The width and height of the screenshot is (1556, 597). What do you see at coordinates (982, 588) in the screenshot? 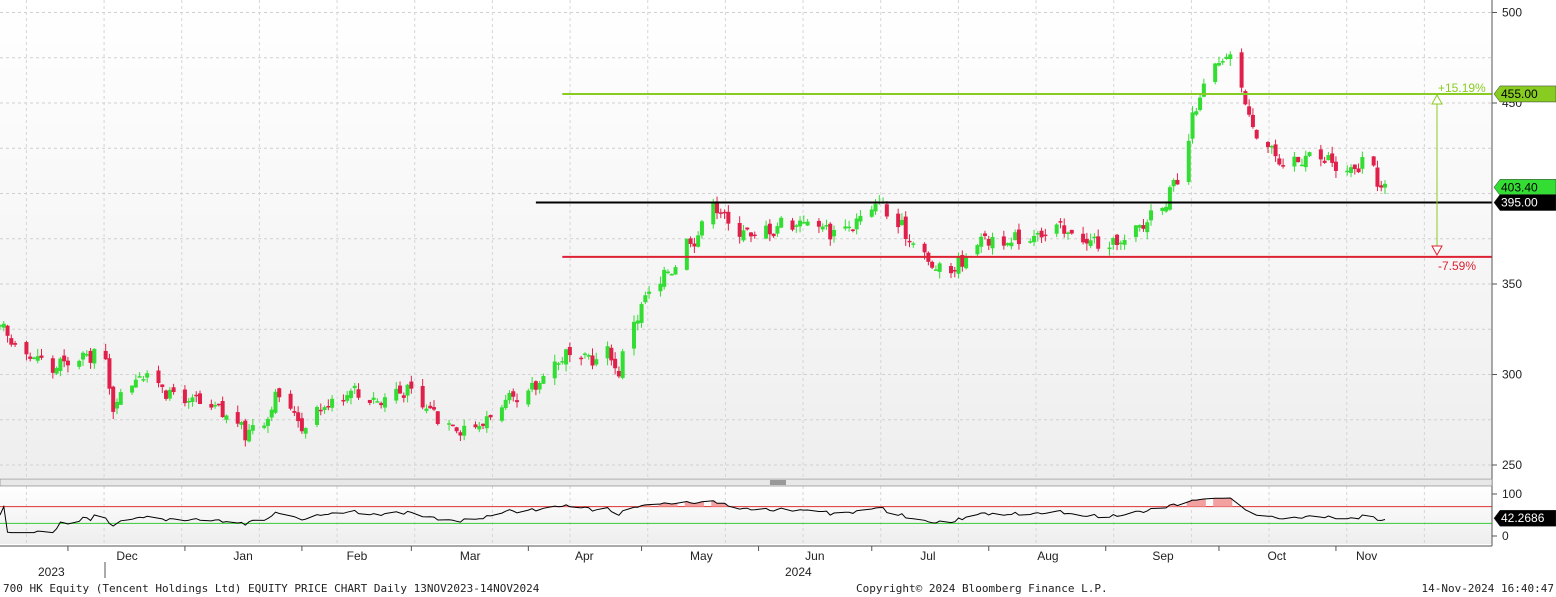
I see `copyright-text: Copyright© 2024 Bloomberg Finance L.P.` at bounding box center [982, 588].